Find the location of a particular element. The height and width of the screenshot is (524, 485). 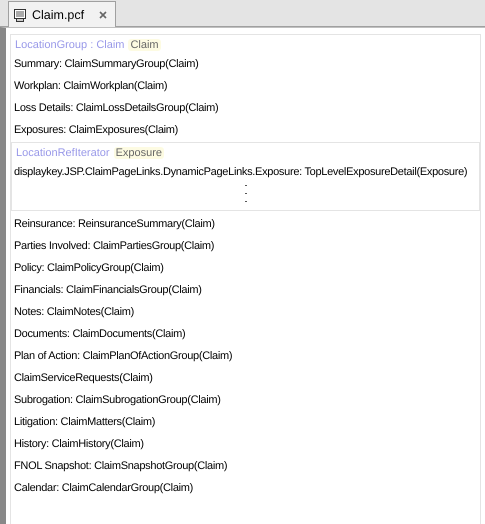

page-link-entry: ClaimServiceRequests(Claim) is located at coordinates (82, 378).